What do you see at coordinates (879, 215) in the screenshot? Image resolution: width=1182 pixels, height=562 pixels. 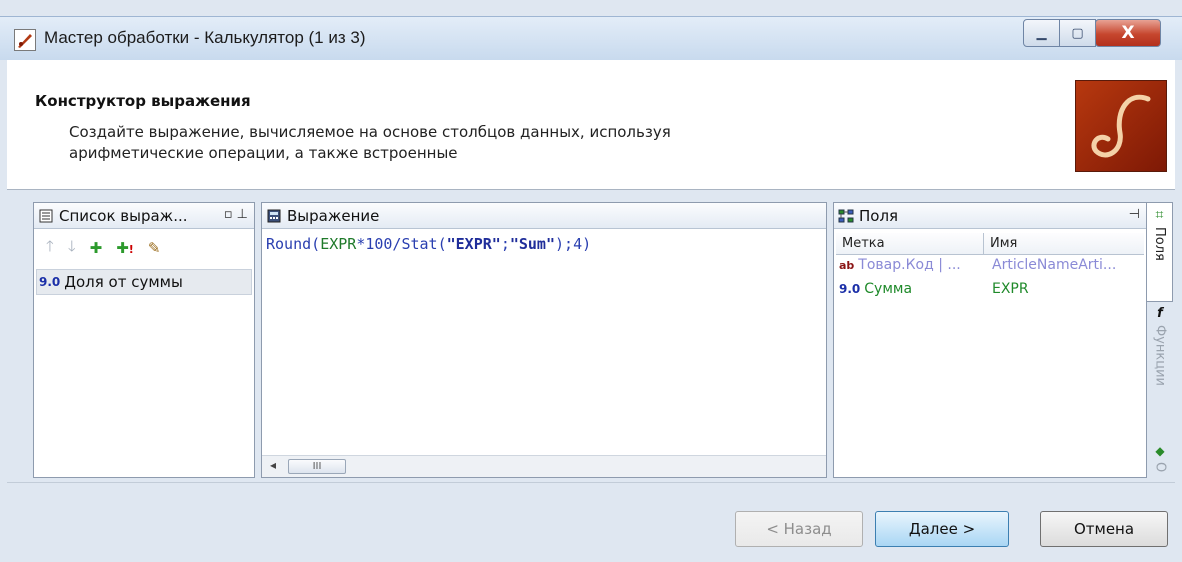 I see `fields-panel-title: Поля` at bounding box center [879, 215].